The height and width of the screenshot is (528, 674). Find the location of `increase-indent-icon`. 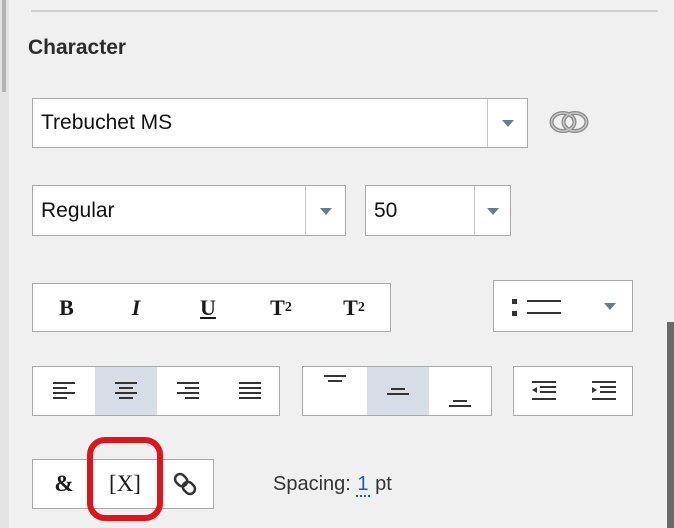

increase-indent-icon is located at coordinates (604, 390).